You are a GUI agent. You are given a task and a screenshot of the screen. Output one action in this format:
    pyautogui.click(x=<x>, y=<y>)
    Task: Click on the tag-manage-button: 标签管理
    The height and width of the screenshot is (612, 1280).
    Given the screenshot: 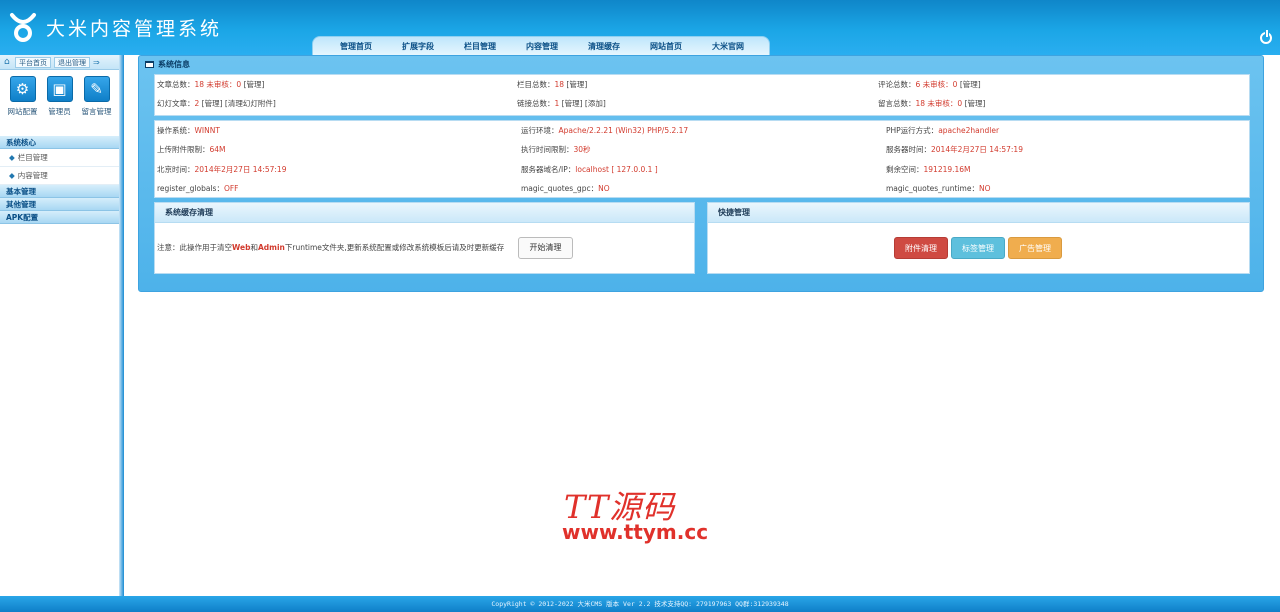 What is the action you would take?
    pyautogui.click(x=978, y=248)
    